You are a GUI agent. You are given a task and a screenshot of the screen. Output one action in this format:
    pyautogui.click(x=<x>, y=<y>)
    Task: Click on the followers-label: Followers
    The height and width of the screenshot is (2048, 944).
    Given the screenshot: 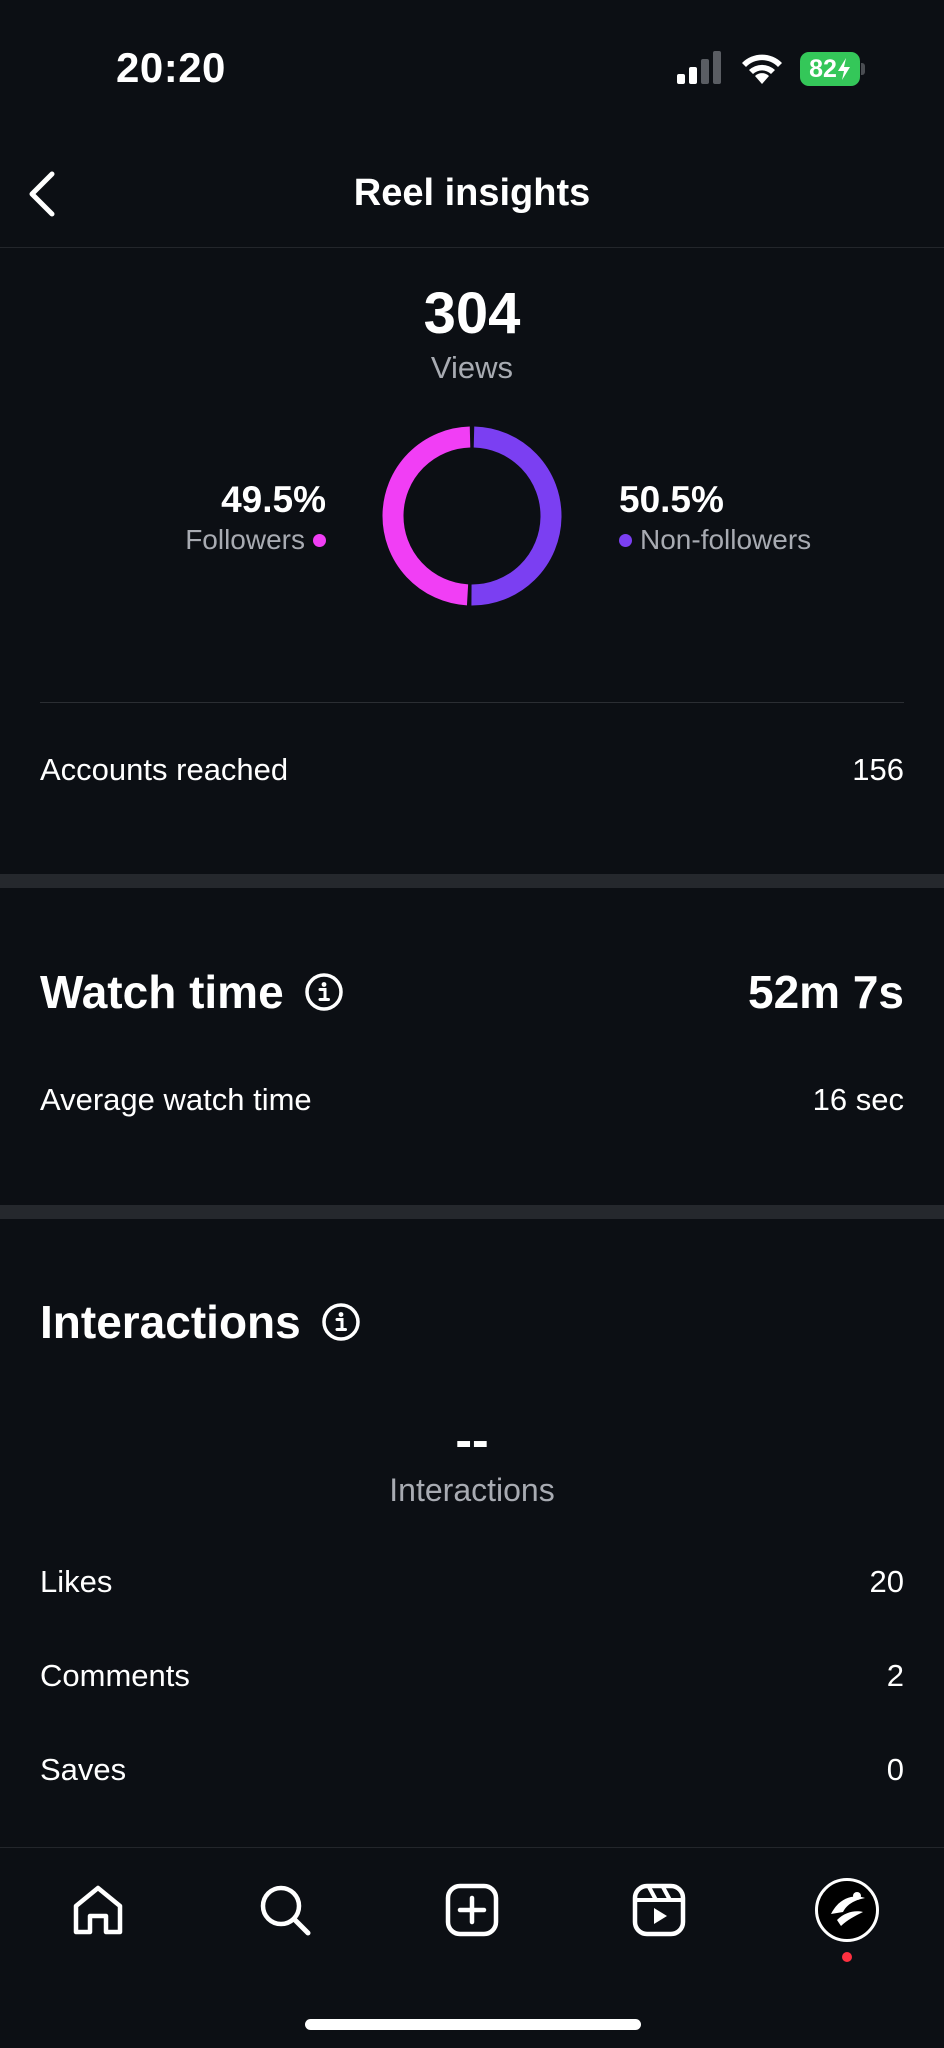 What is the action you would take?
    pyautogui.click(x=245, y=539)
    